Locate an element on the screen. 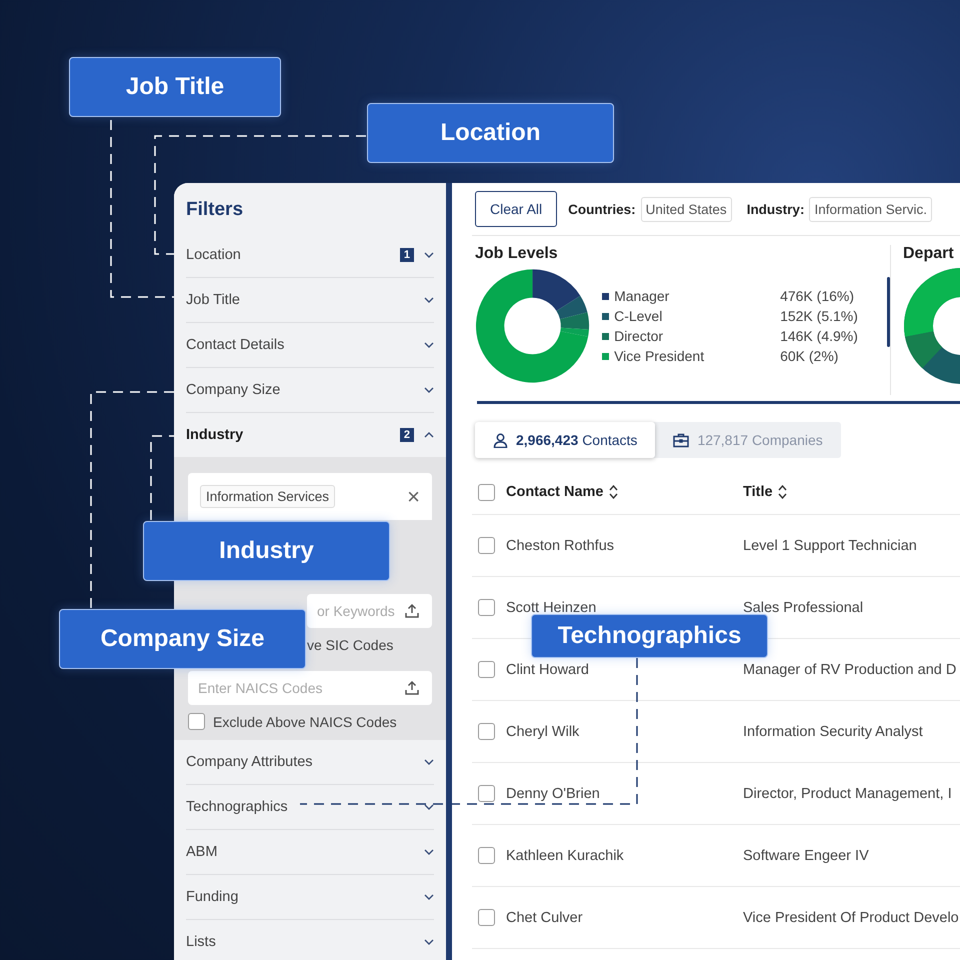  table-cell-text: Denny O'Brien is located at coordinates (553, 794).